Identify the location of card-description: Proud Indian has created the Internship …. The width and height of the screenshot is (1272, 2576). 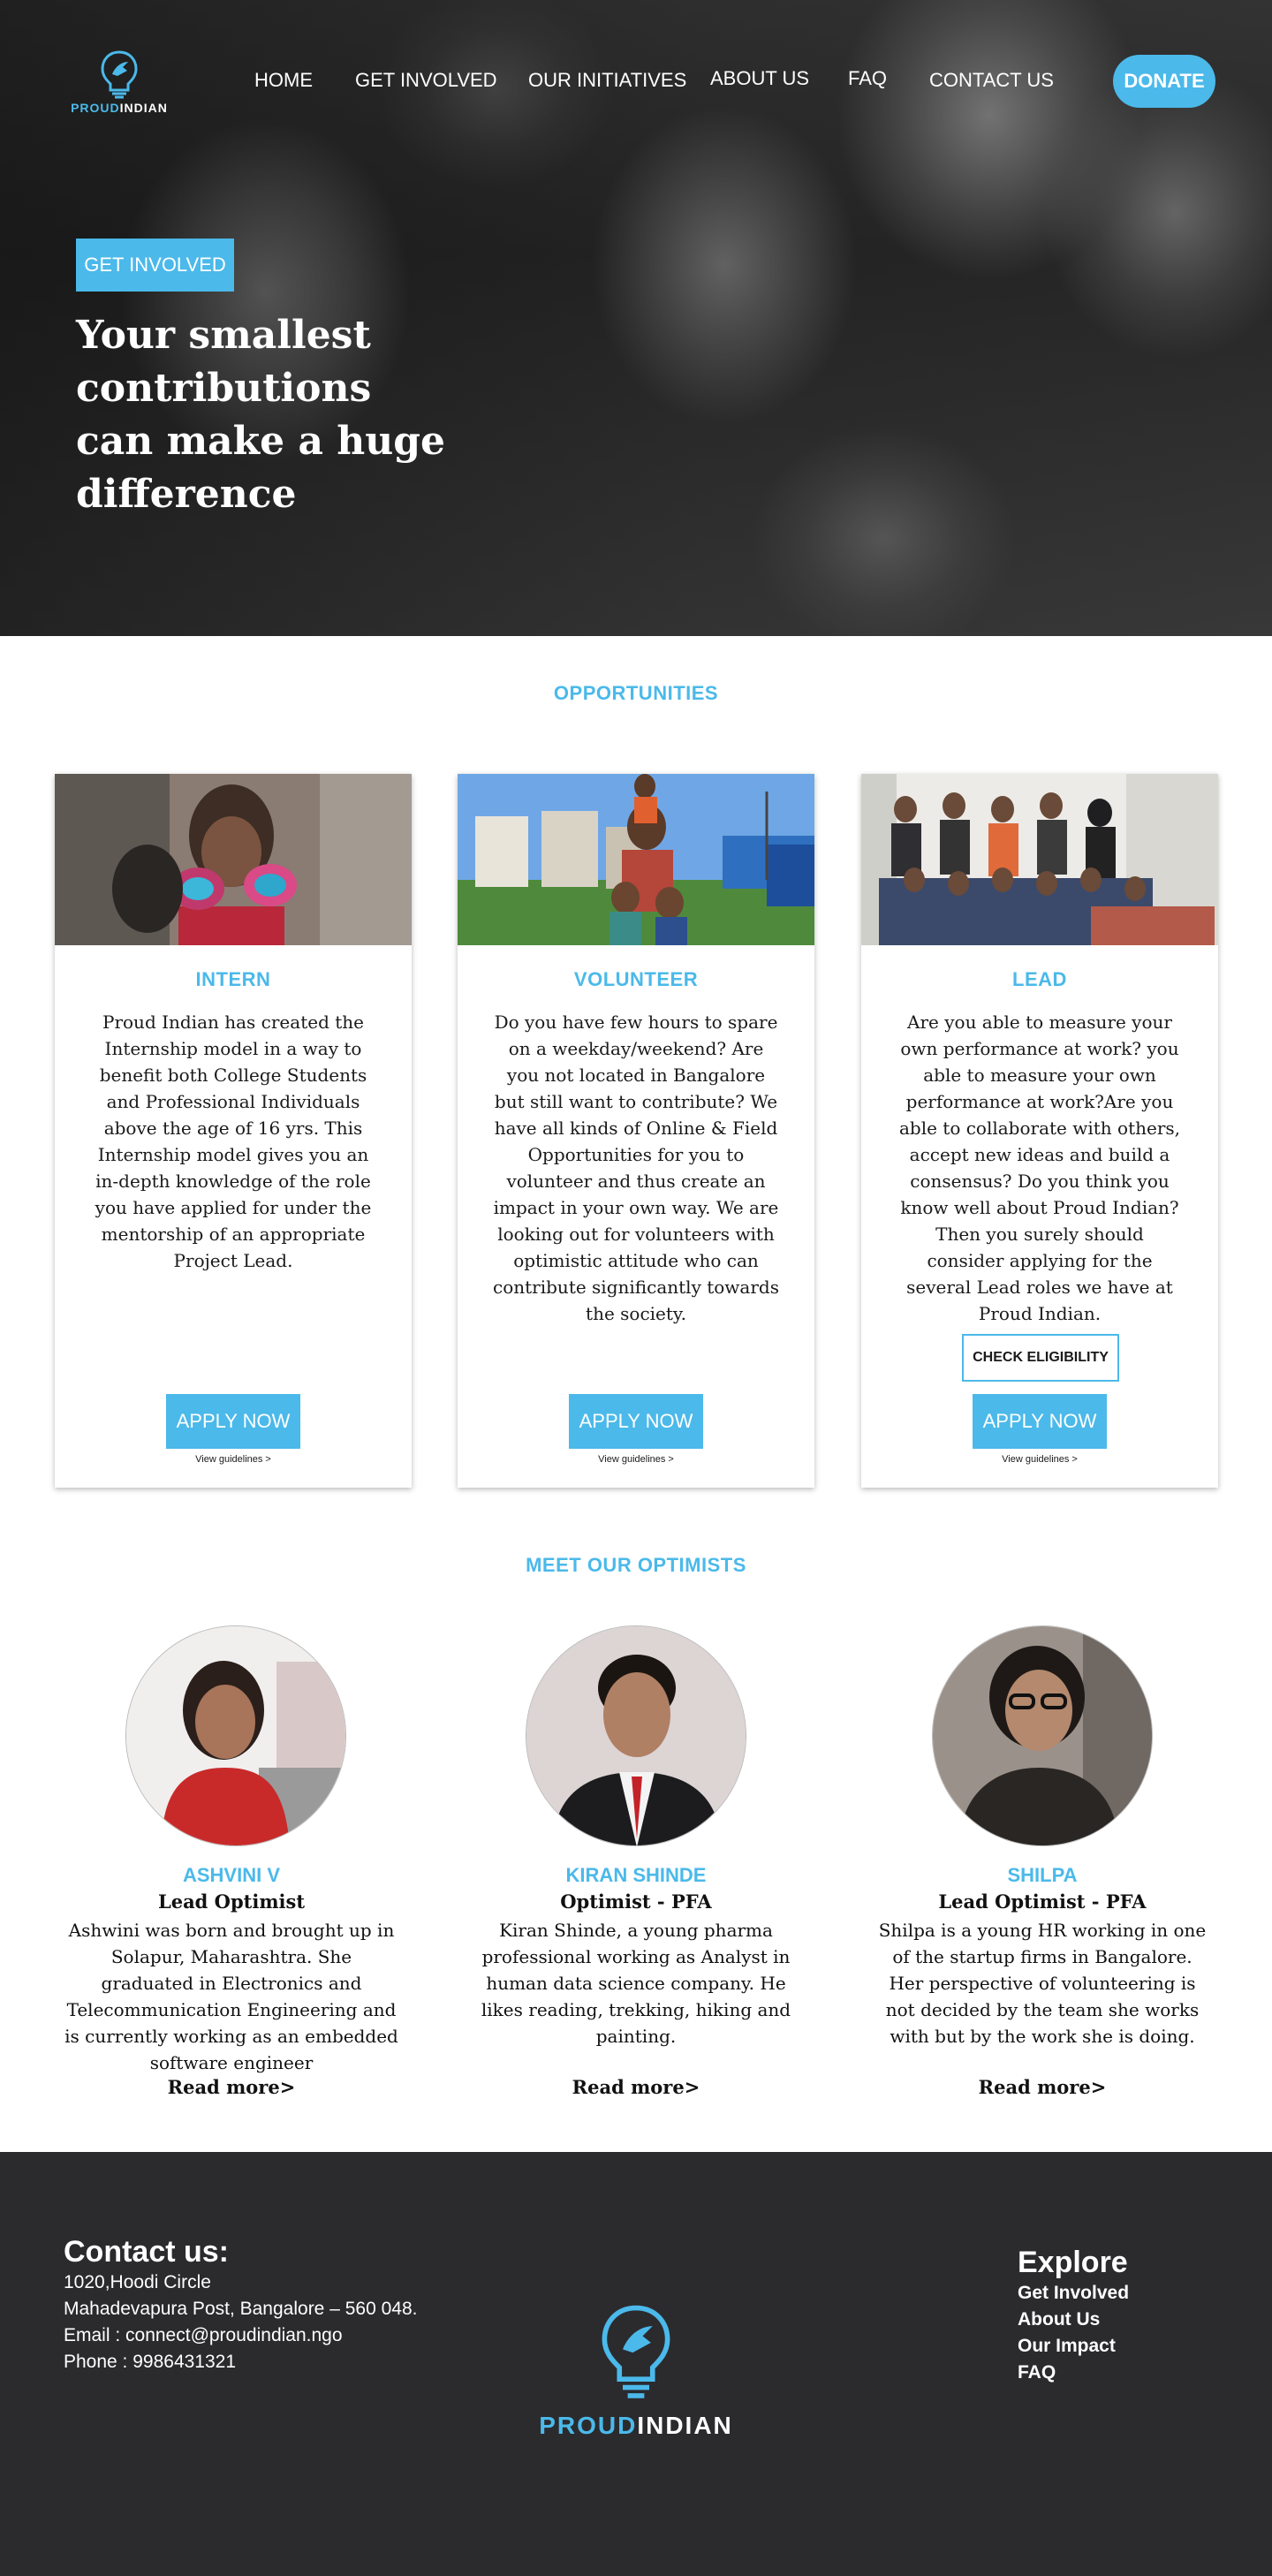
(233, 1141).